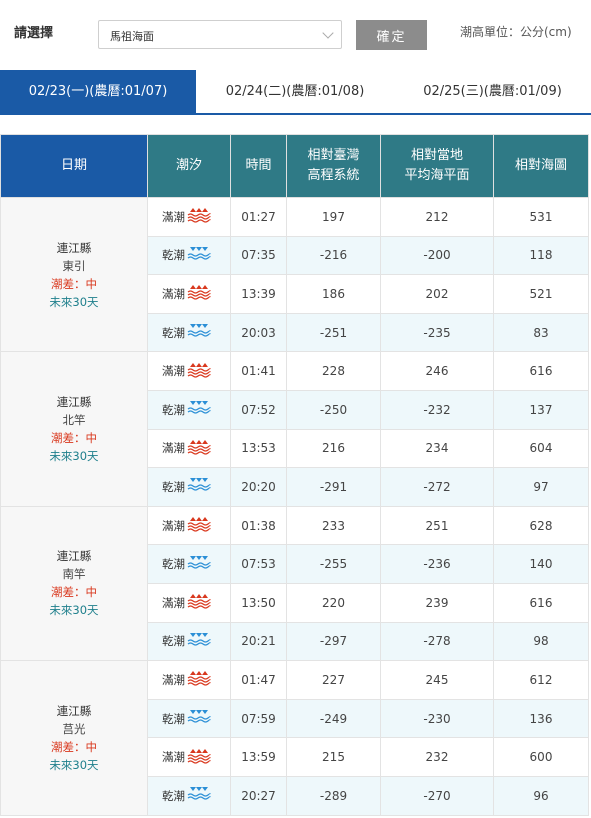 Image resolution: width=591 pixels, height=818 pixels. I want to click on location-cell: 連江縣 東引 潮差：中 未來30天, so click(74, 274).